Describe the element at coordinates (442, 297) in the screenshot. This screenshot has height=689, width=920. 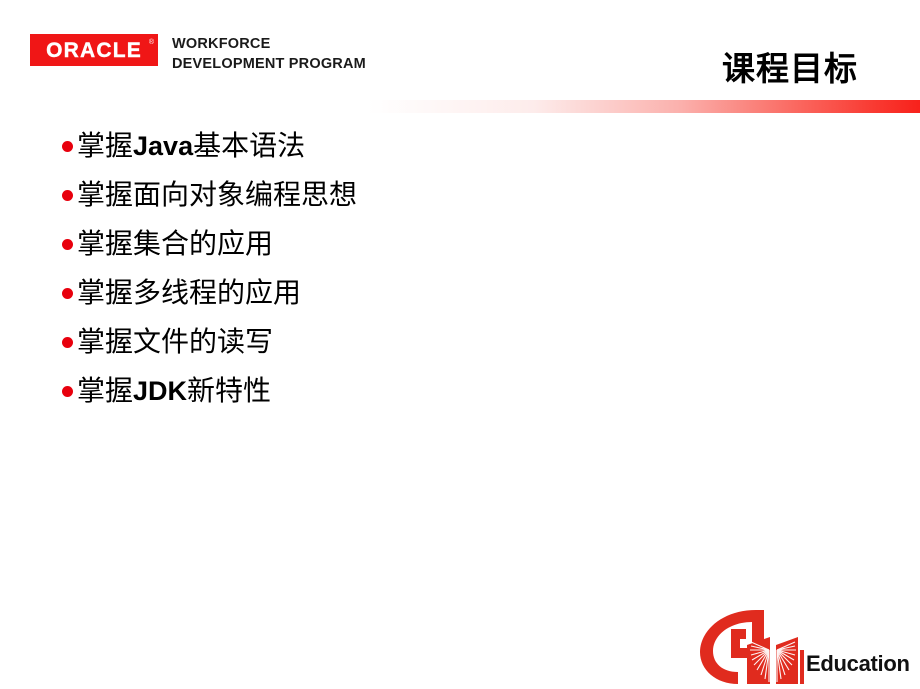
I see `list-item: 掌握多线程的应用` at that location.